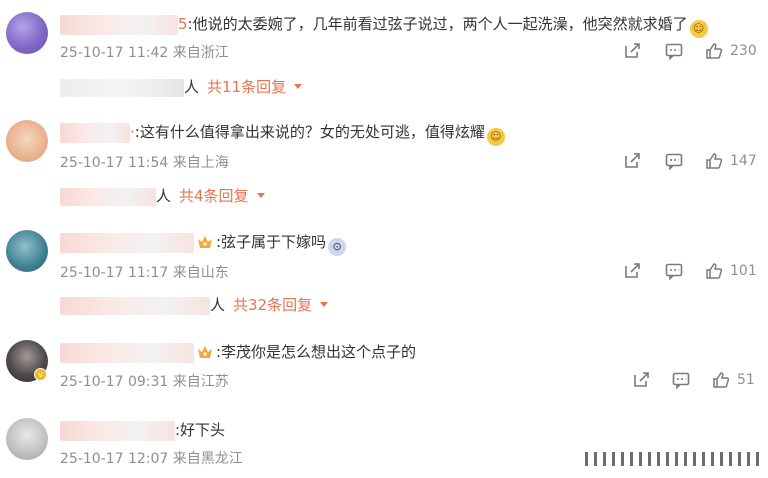 This screenshot has height=478, width=768. I want to click on comment-actions: 147, so click(689, 161).